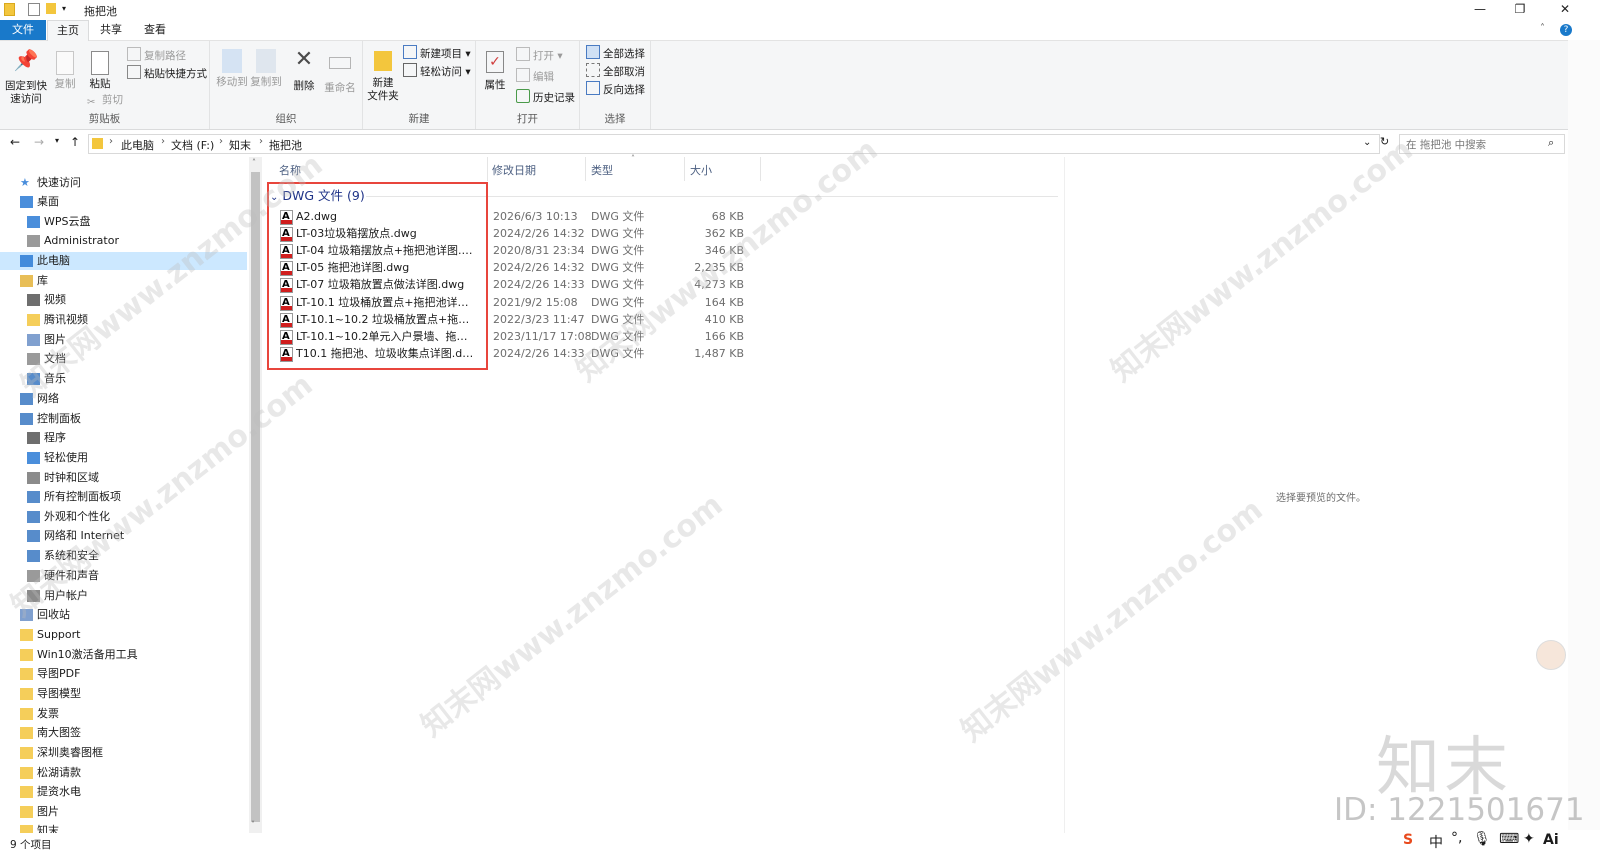  I want to click on sidebar-item: ★ 快速访问, so click(123, 183).